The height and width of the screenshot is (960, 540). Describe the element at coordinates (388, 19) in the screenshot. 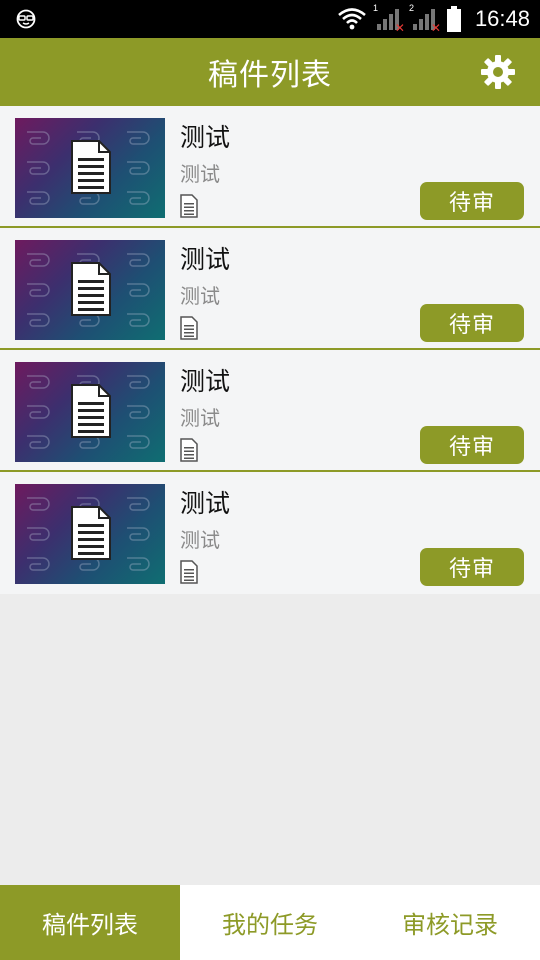

I see `signal-sim1-icon: 1 ✕` at that location.